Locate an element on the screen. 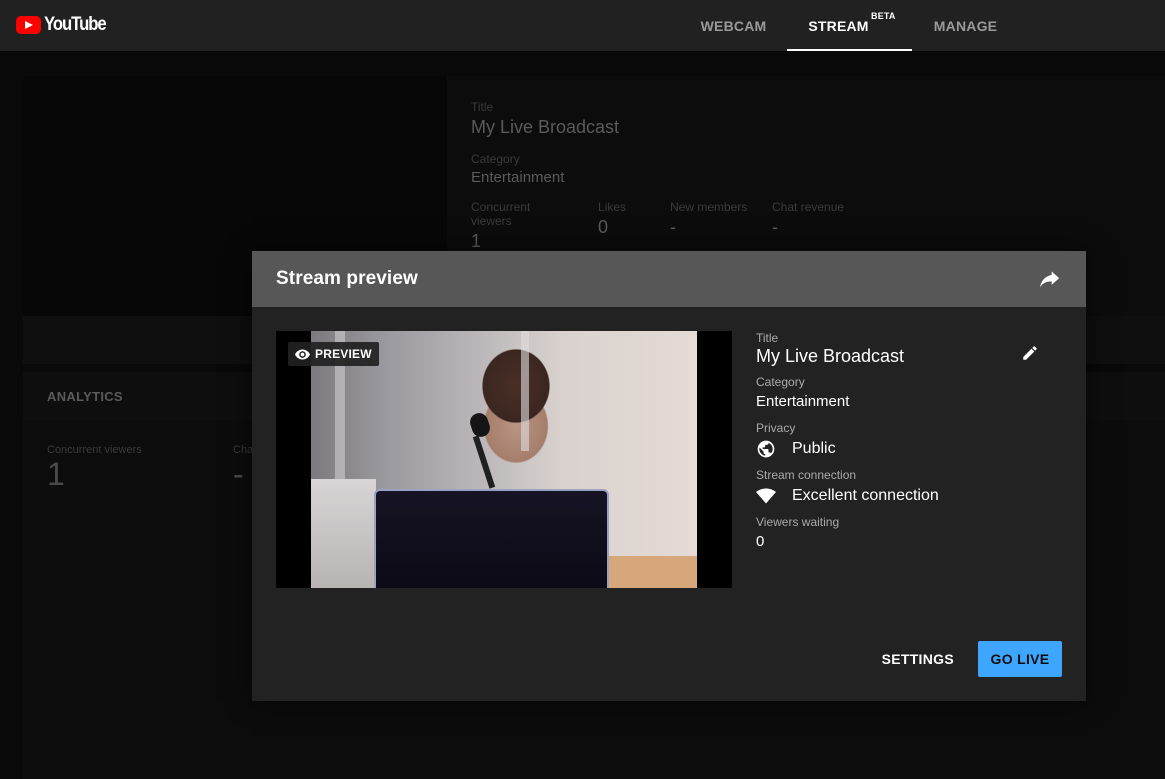  bg-stat-value: 0 is located at coordinates (603, 227).